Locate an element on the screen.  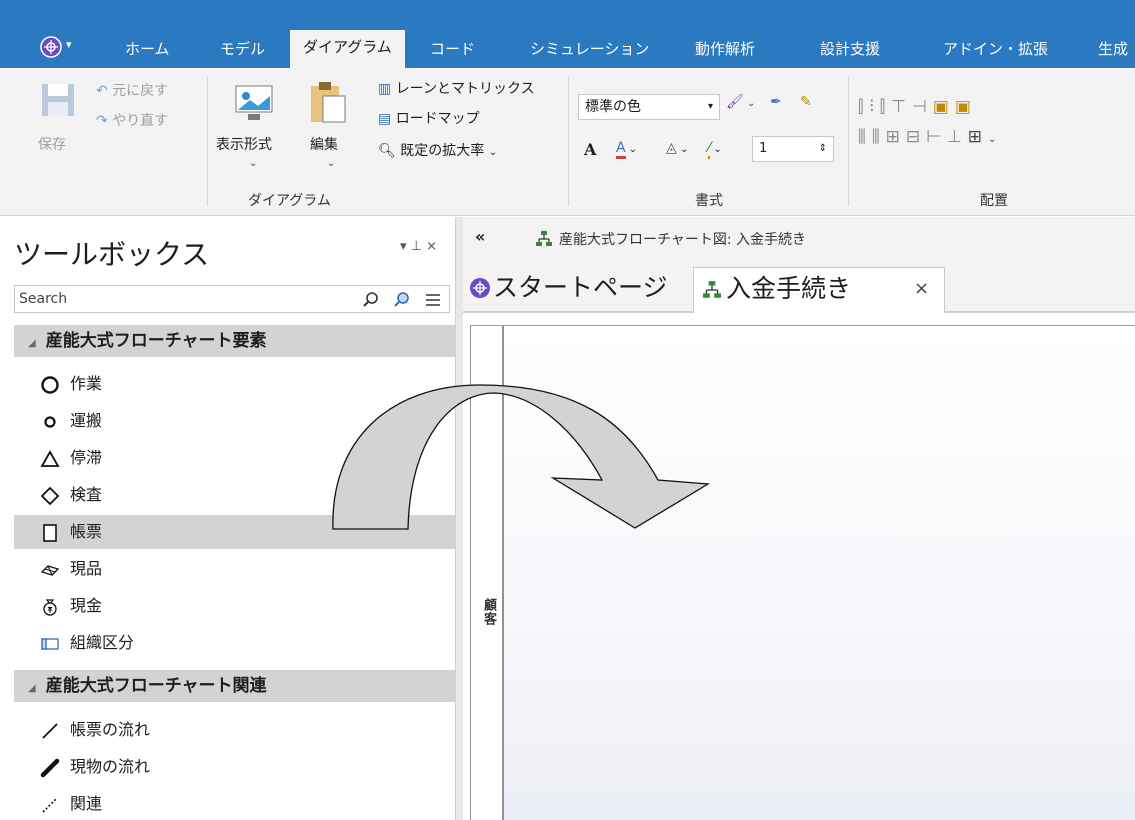
tool-item-label: 帳票の流れ is located at coordinates (110, 729).